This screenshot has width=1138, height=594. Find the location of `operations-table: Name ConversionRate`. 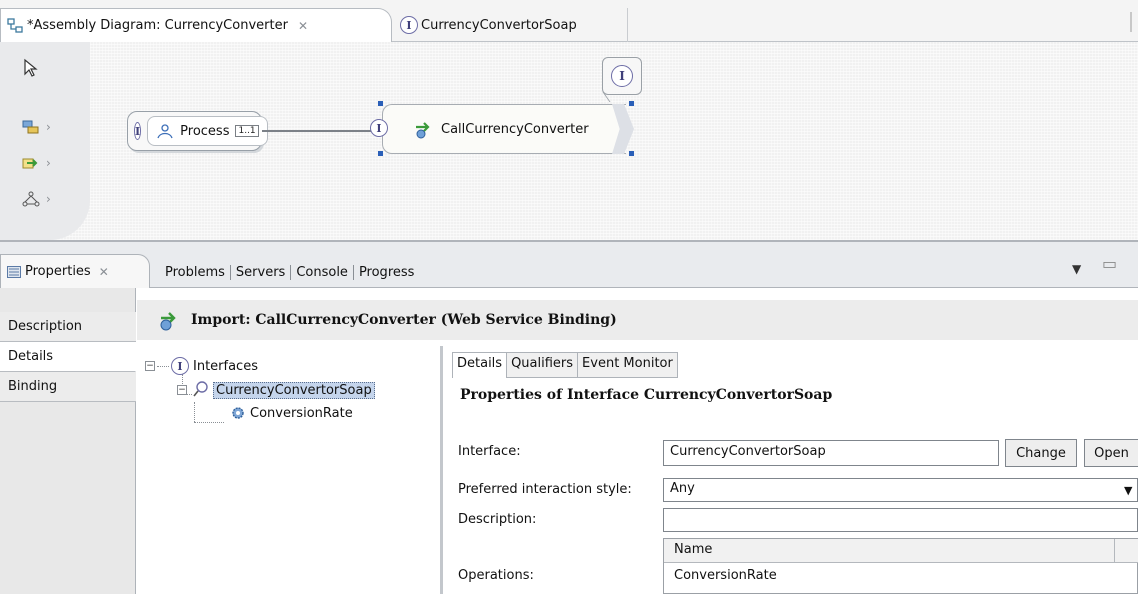

operations-table: Name ConversionRate is located at coordinates (900, 566).